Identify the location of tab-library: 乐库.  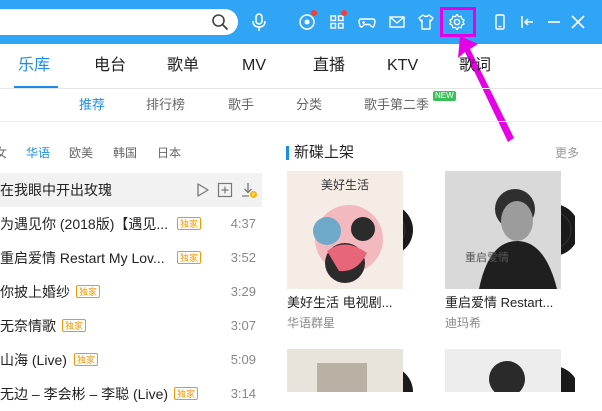
(34, 66).